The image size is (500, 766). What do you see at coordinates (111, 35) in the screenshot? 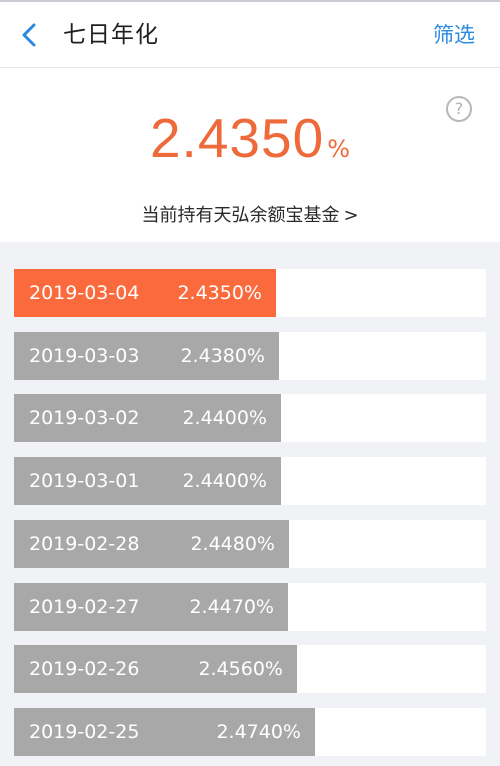
I see `page-title: 七日年化` at bounding box center [111, 35].